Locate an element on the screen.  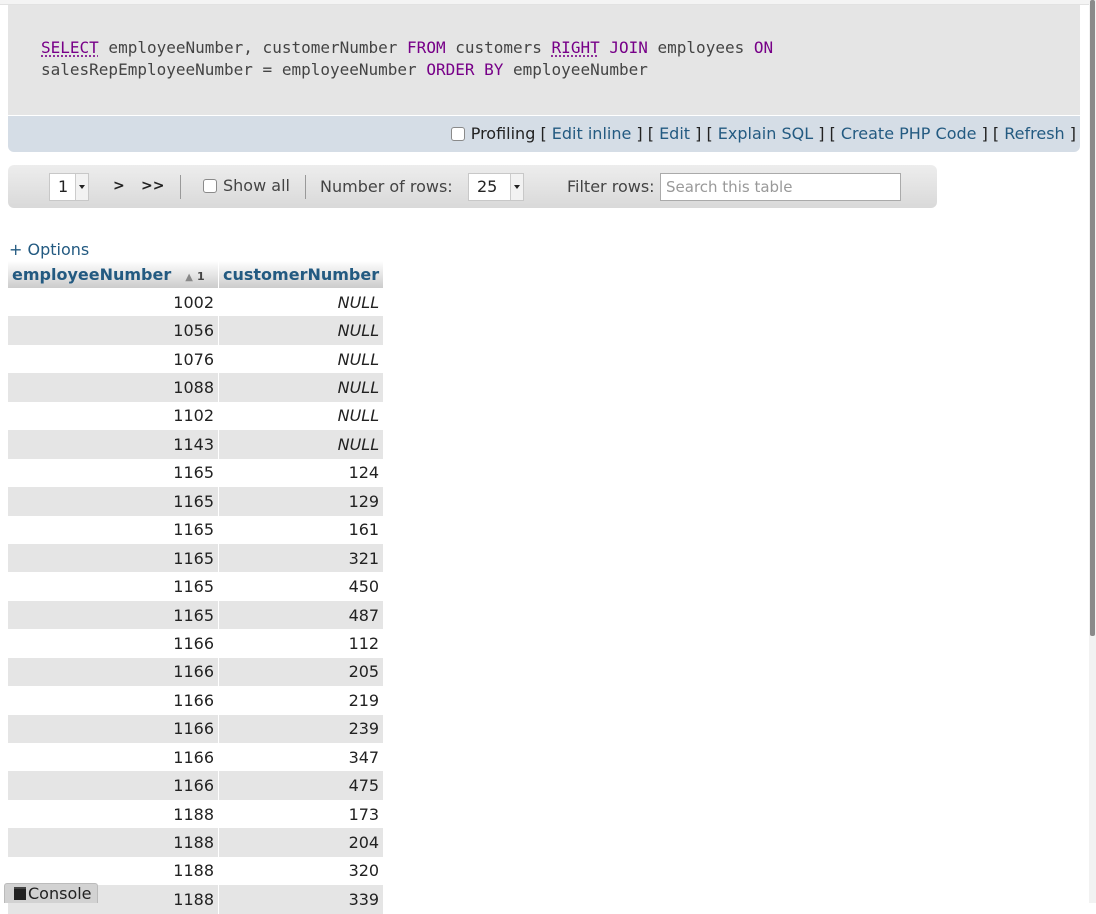
cell-customernumber: 320 is located at coordinates (301, 871).